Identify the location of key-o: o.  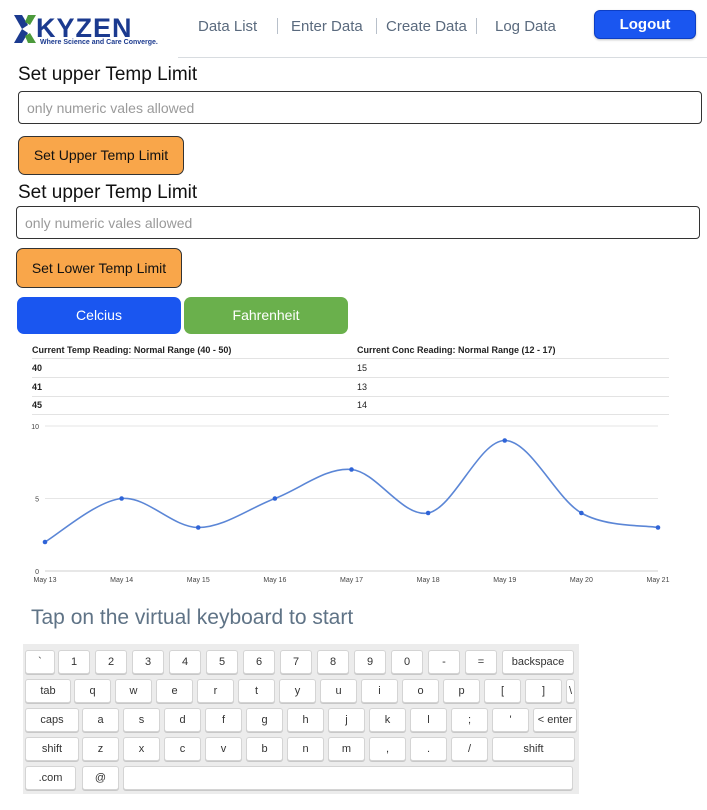
(420, 691).